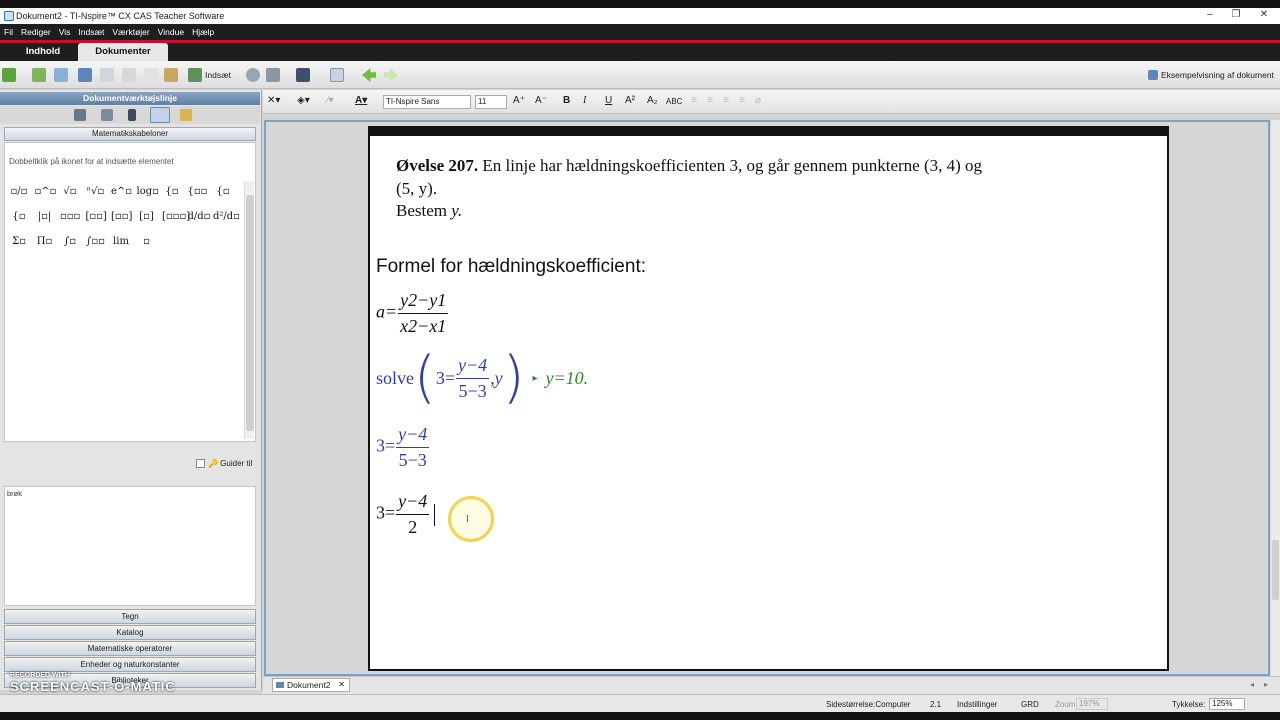 The height and width of the screenshot is (720, 1280). What do you see at coordinates (726, 100) in the screenshot?
I see `align-right-icon: ≡` at bounding box center [726, 100].